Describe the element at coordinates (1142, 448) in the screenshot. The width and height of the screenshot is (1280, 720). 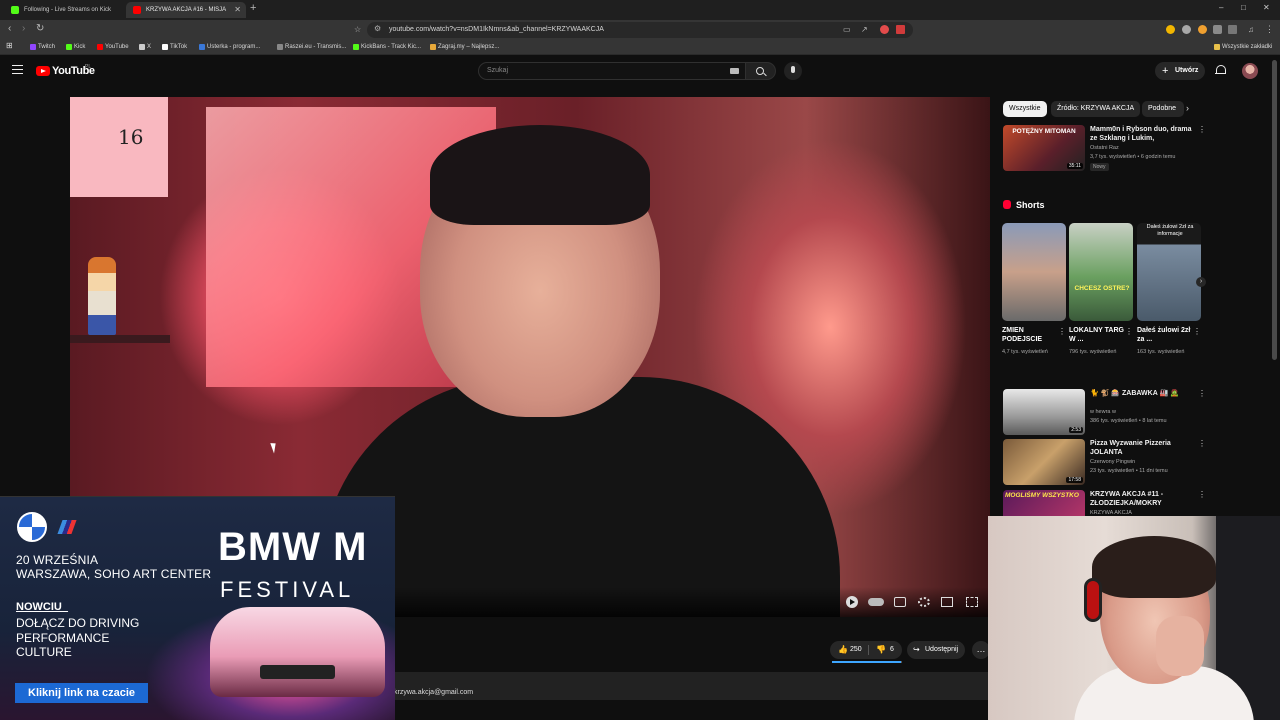
I see `video-title: Pizza Wyzwanie Pizzeria JOLANTA` at that location.